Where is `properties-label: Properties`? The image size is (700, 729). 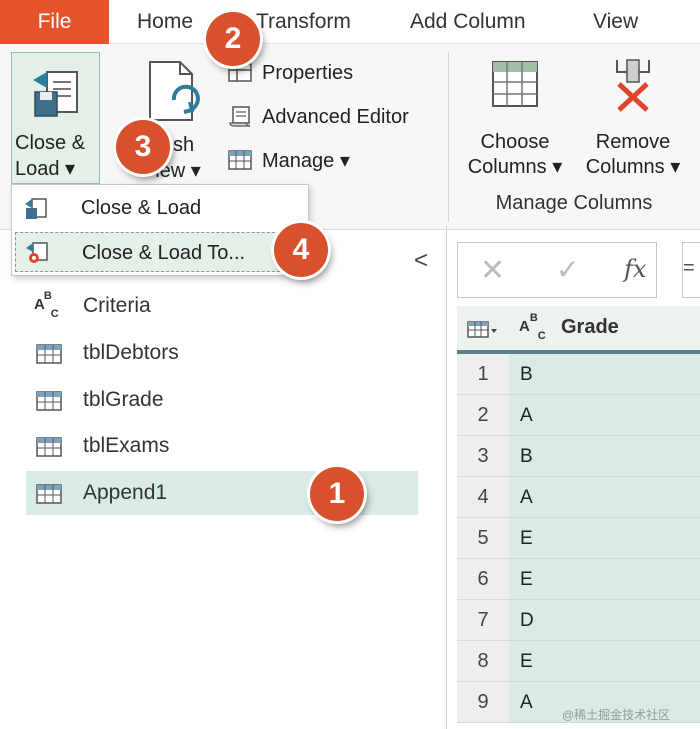
properties-label: Properties is located at coordinates (308, 73).